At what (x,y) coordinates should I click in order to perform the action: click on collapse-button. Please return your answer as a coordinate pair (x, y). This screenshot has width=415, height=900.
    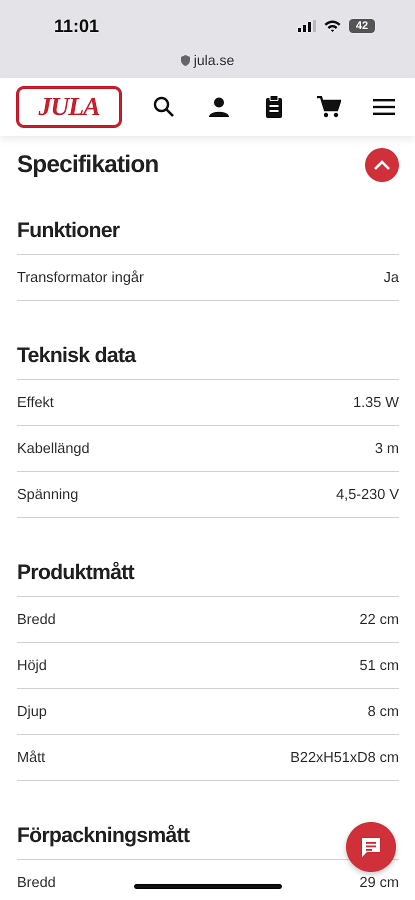
    Looking at the image, I should click on (382, 165).